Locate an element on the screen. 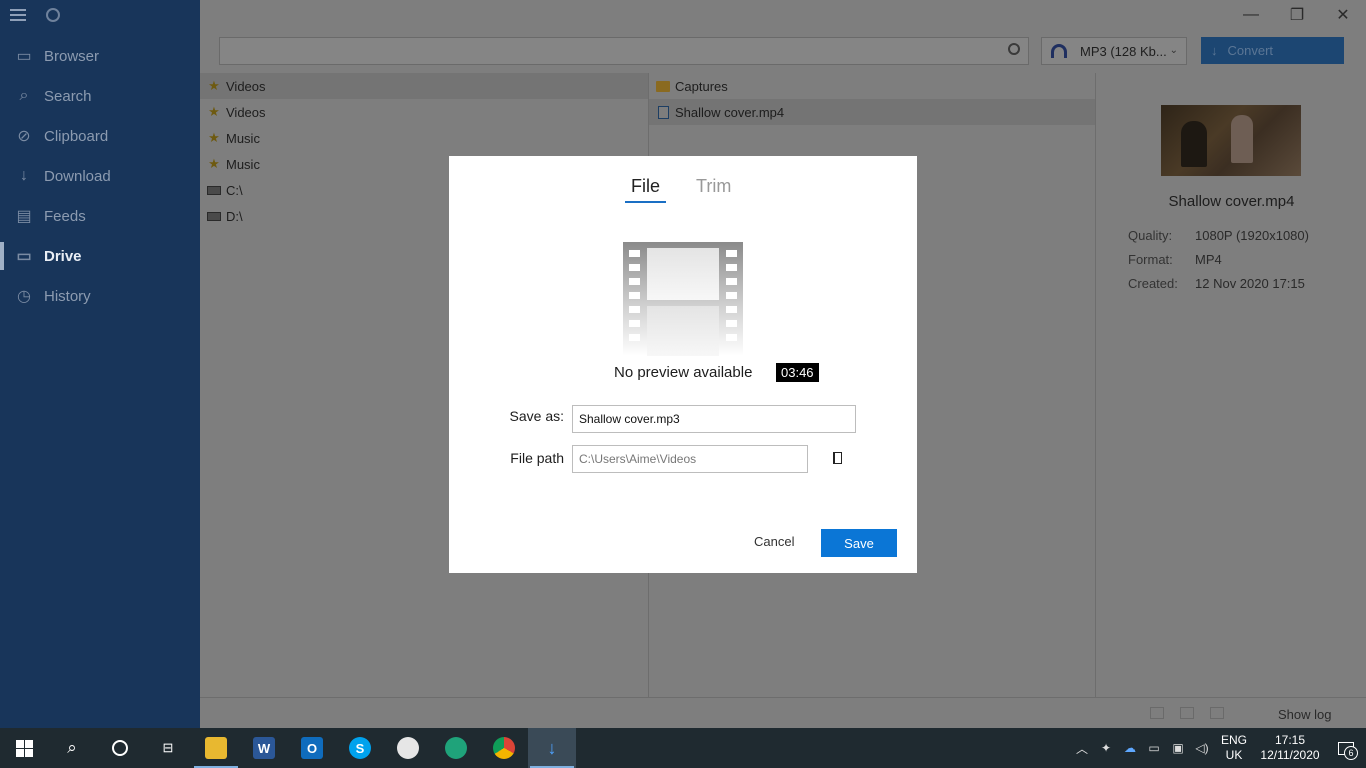 The height and width of the screenshot is (768, 1366). sidebar-item-drive: ▭ Drive is located at coordinates (100, 256).